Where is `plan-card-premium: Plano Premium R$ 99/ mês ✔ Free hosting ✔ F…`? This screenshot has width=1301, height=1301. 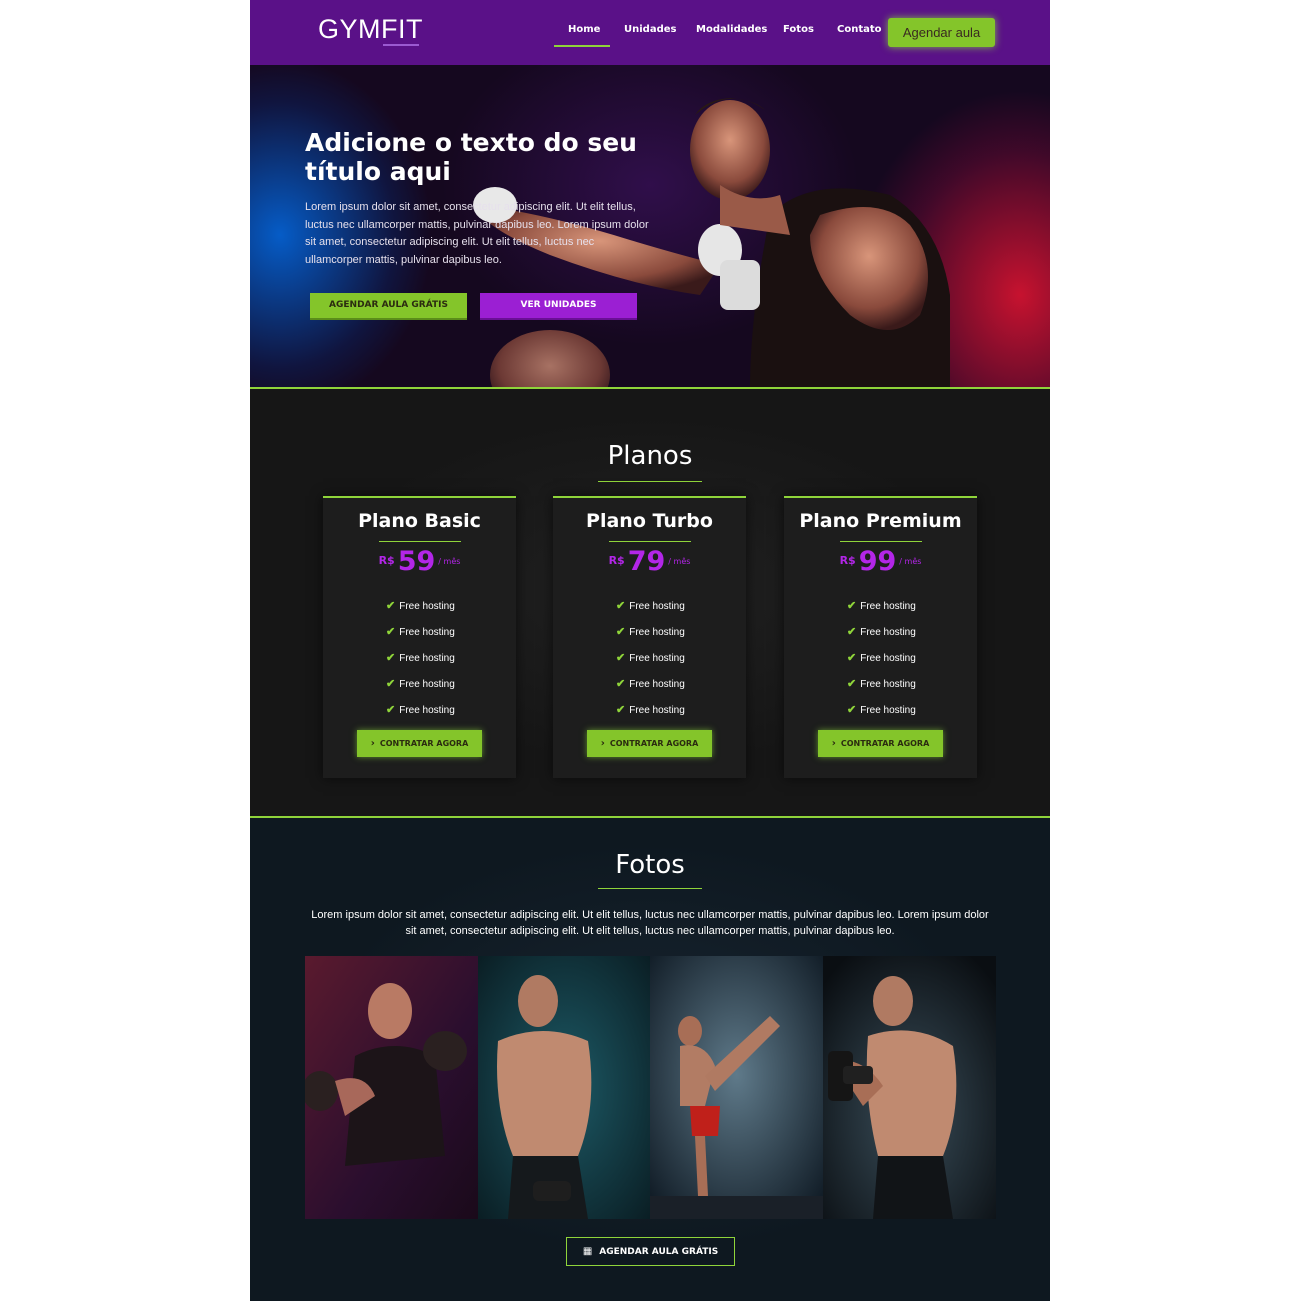 plan-card-premium: Plano Premium R$ 99/ mês ✔ Free hosting ✔ F… is located at coordinates (880, 637).